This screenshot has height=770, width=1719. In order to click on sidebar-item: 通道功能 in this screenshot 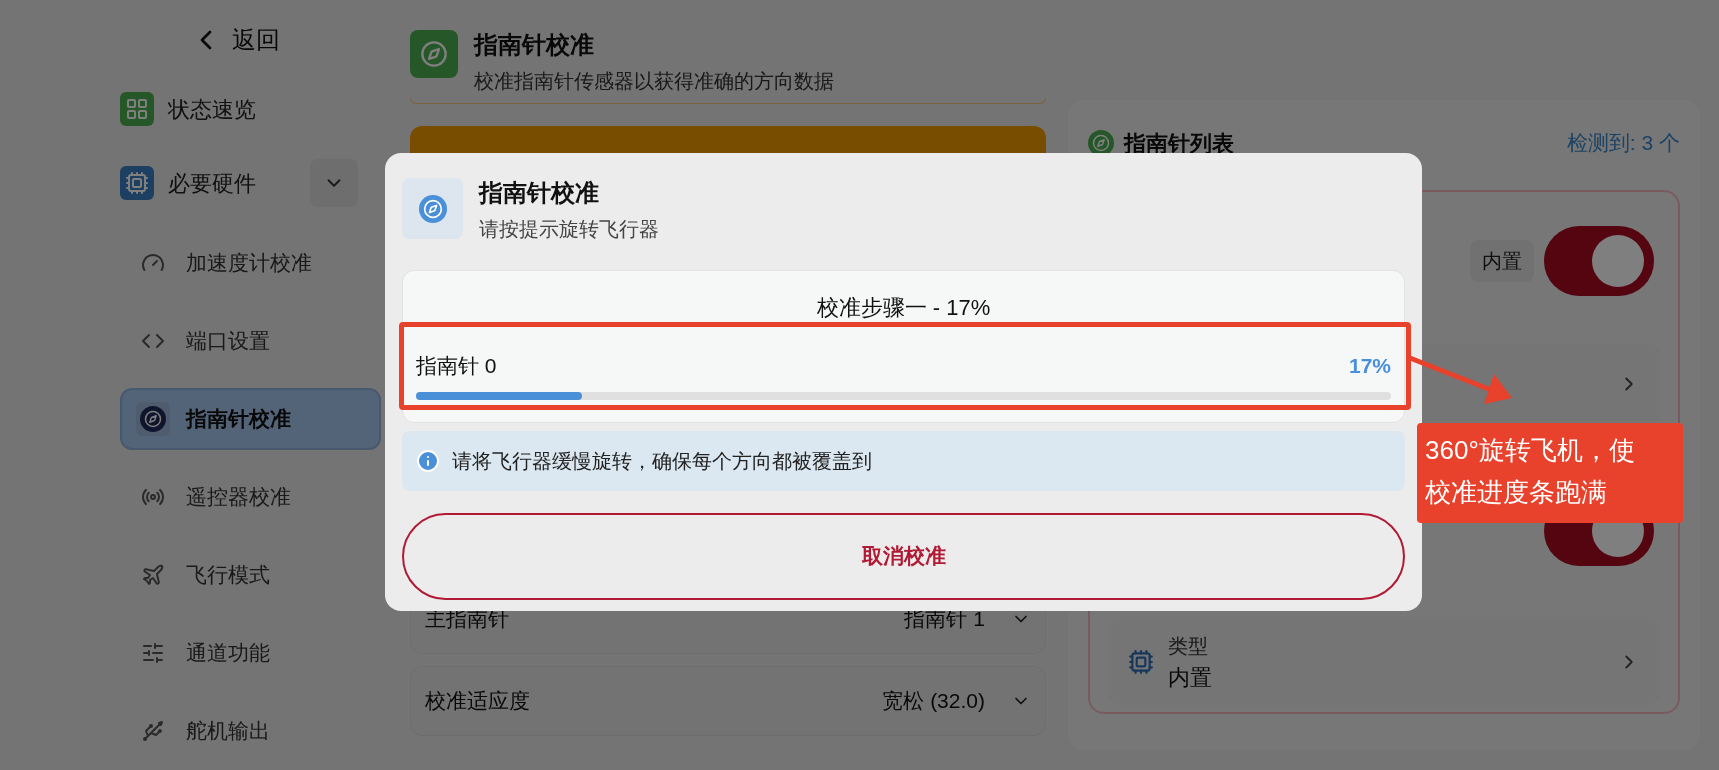, I will do `click(250, 653)`.